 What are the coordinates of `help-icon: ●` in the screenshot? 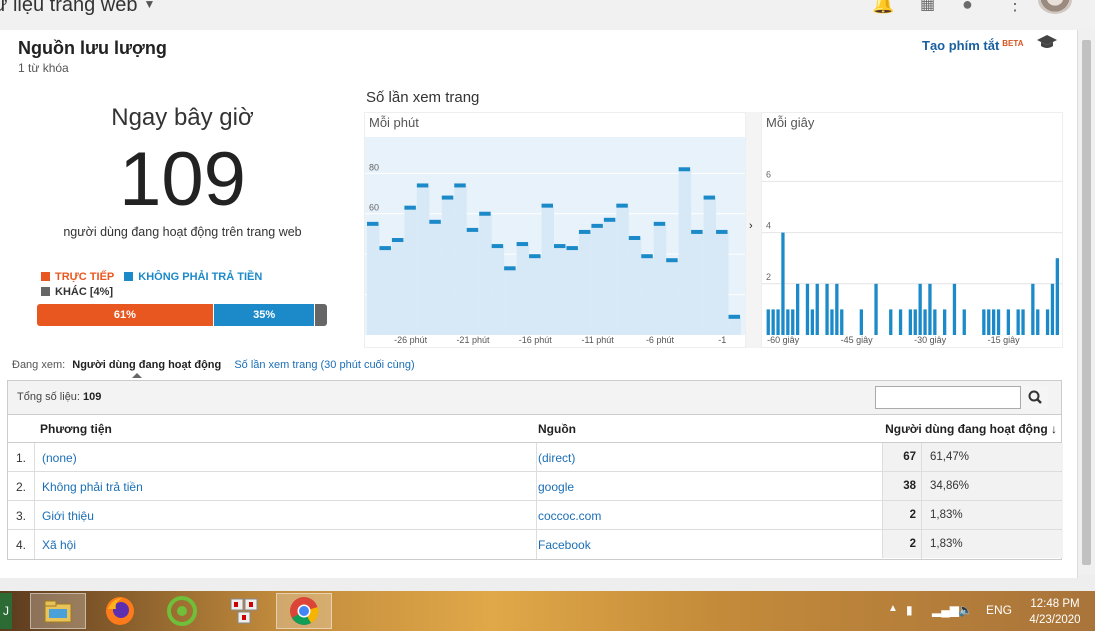 It's located at (967, 7).